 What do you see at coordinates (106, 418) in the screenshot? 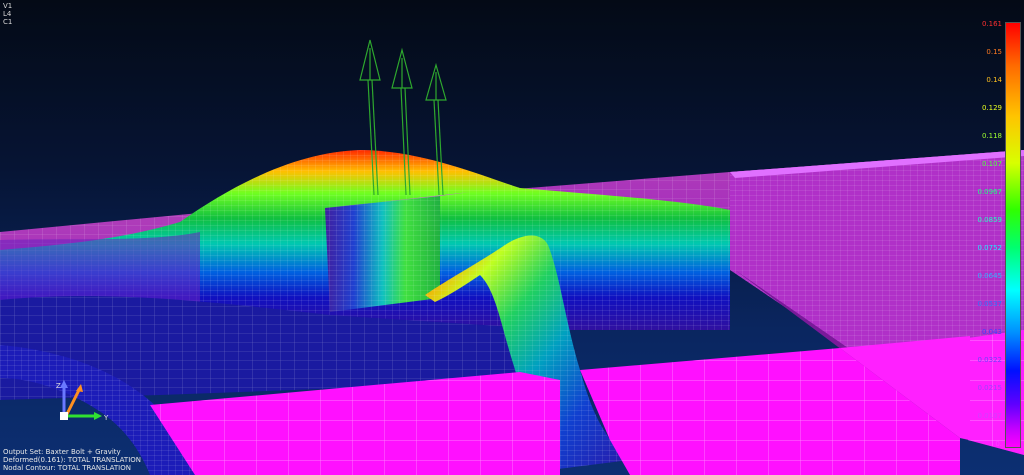
I see `triad-y-label: Y` at bounding box center [106, 418].